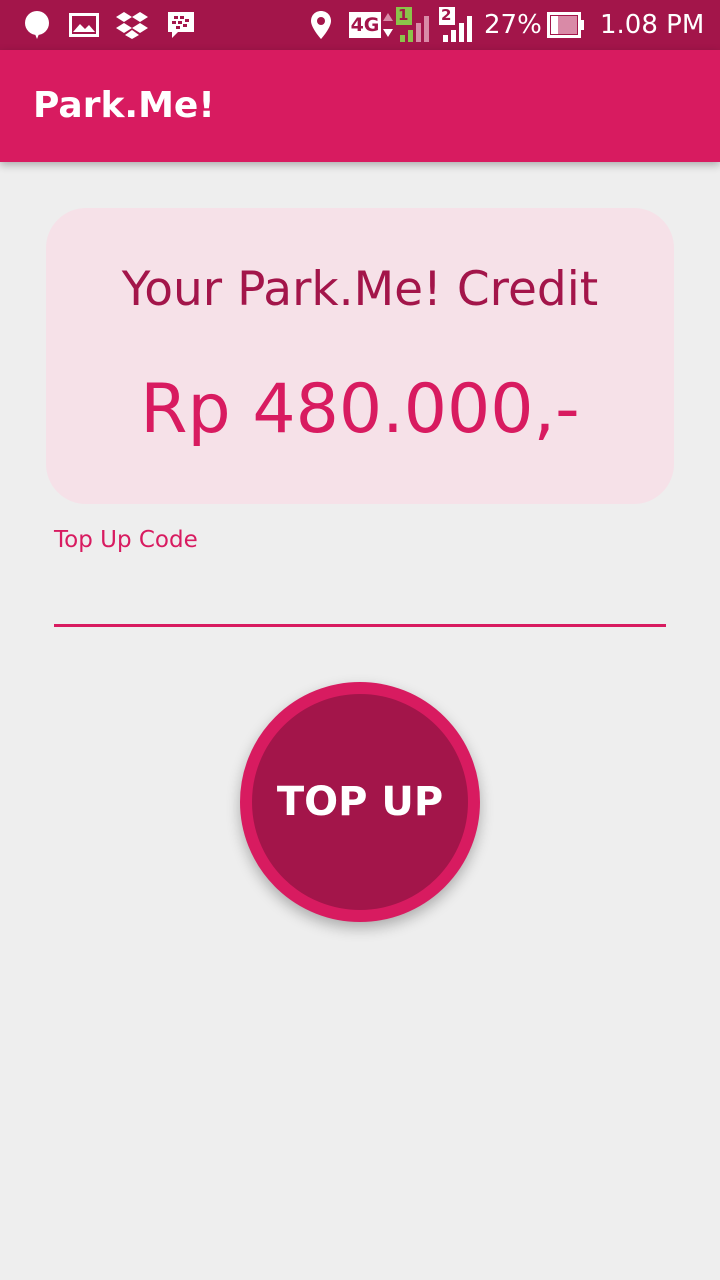 The image size is (720, 1280). Describe the element at coordinates (360, 599) in the screenshot. I see `topup-code-input` at that location.